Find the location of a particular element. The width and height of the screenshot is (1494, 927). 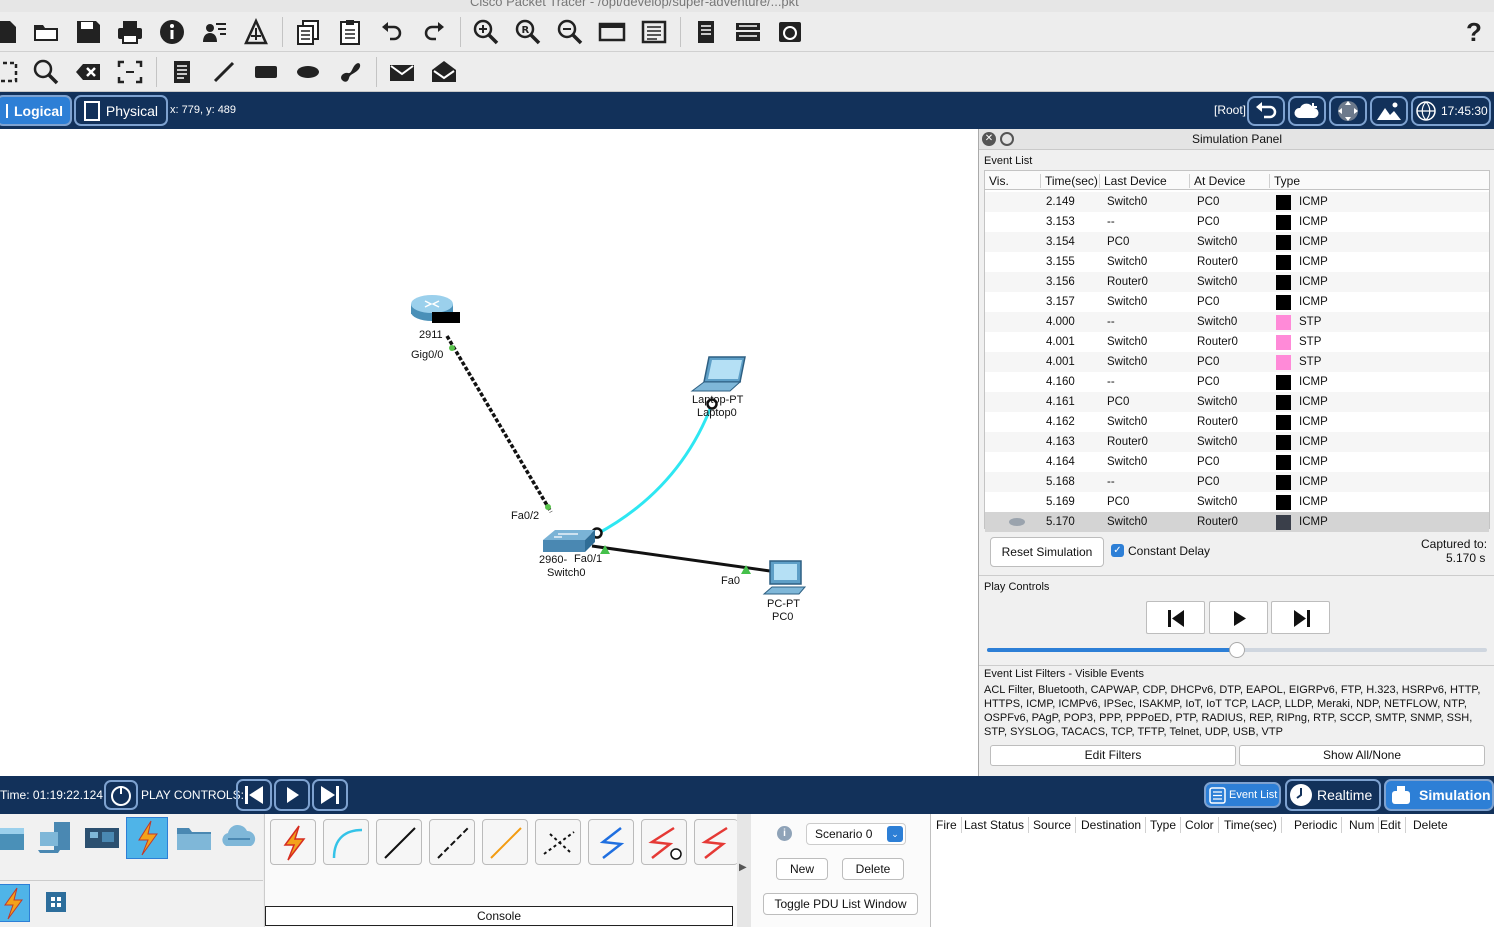

components-icon is located at coordinates (102, 838).